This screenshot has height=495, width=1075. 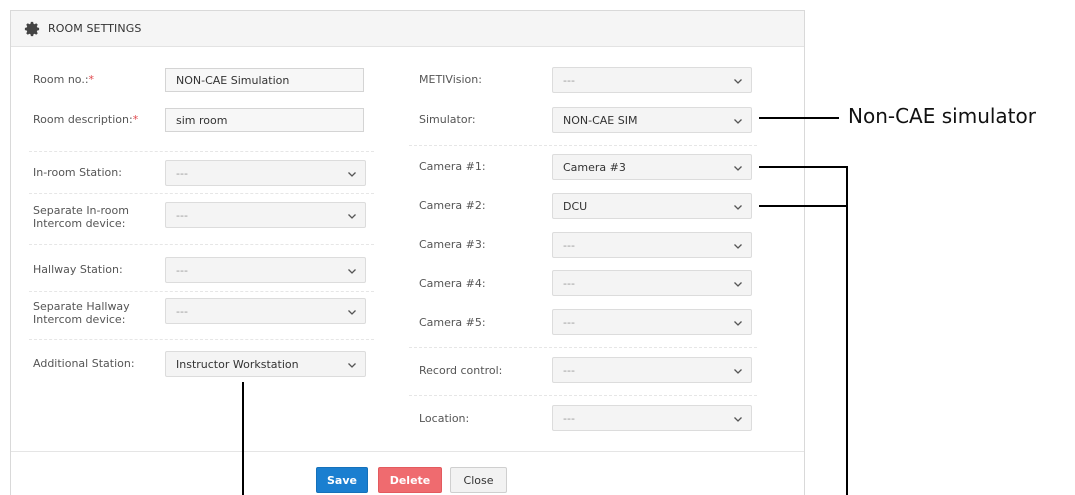 I want to click on location-label: Location:, so click(x=444, y=418).